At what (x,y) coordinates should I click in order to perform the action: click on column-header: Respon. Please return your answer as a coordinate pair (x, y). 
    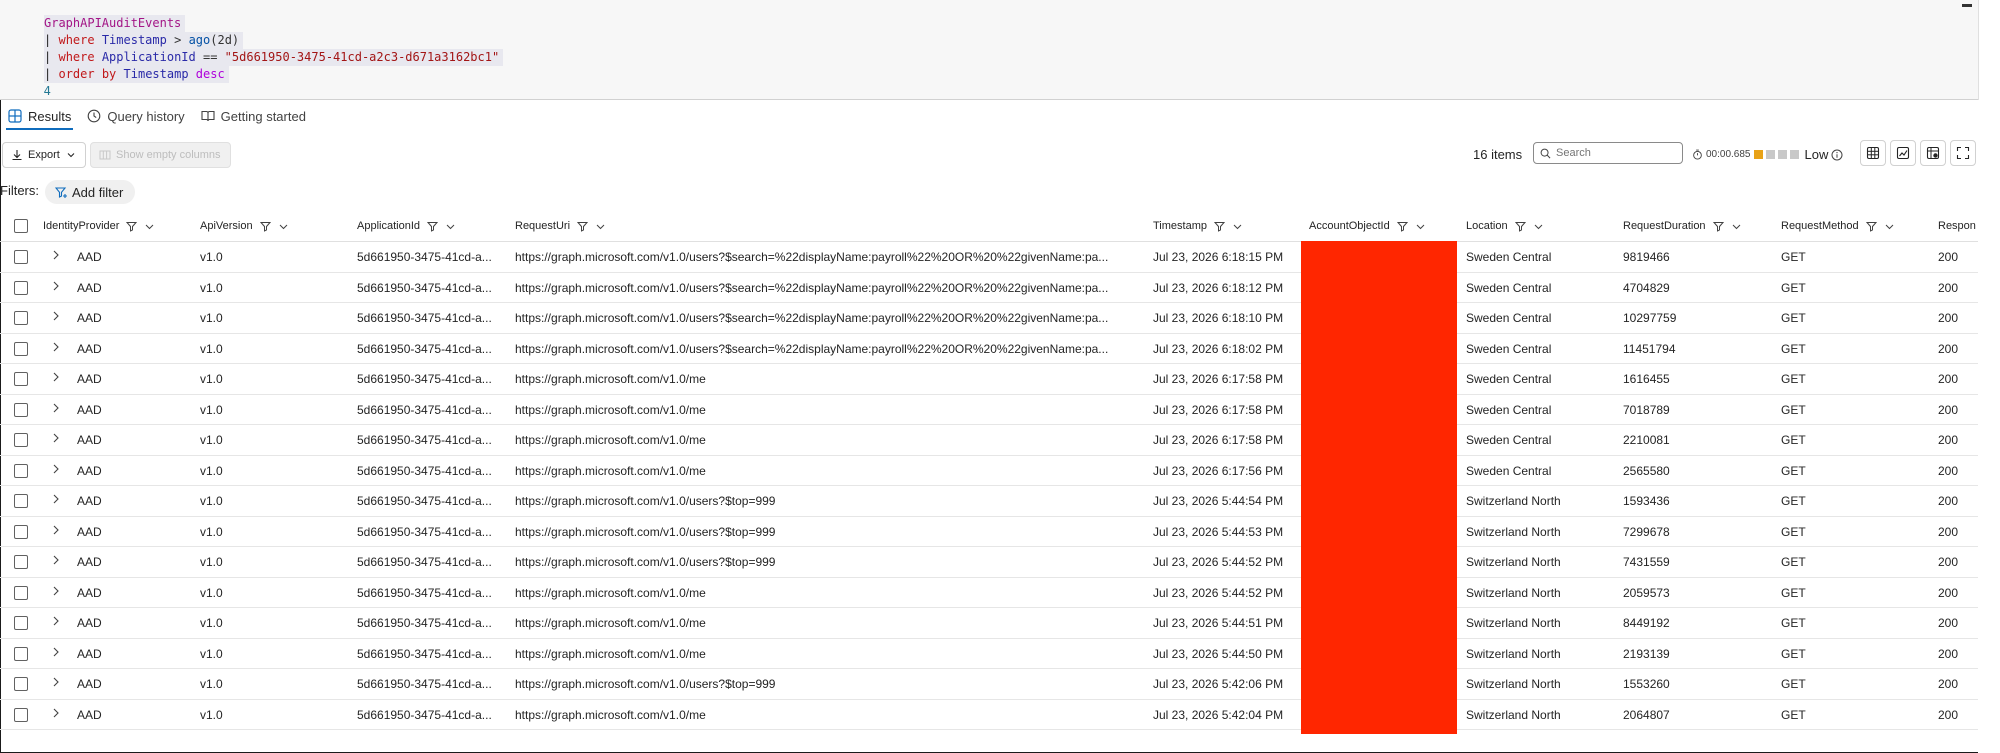
    Looking at the image, I should click on (1957, 226).